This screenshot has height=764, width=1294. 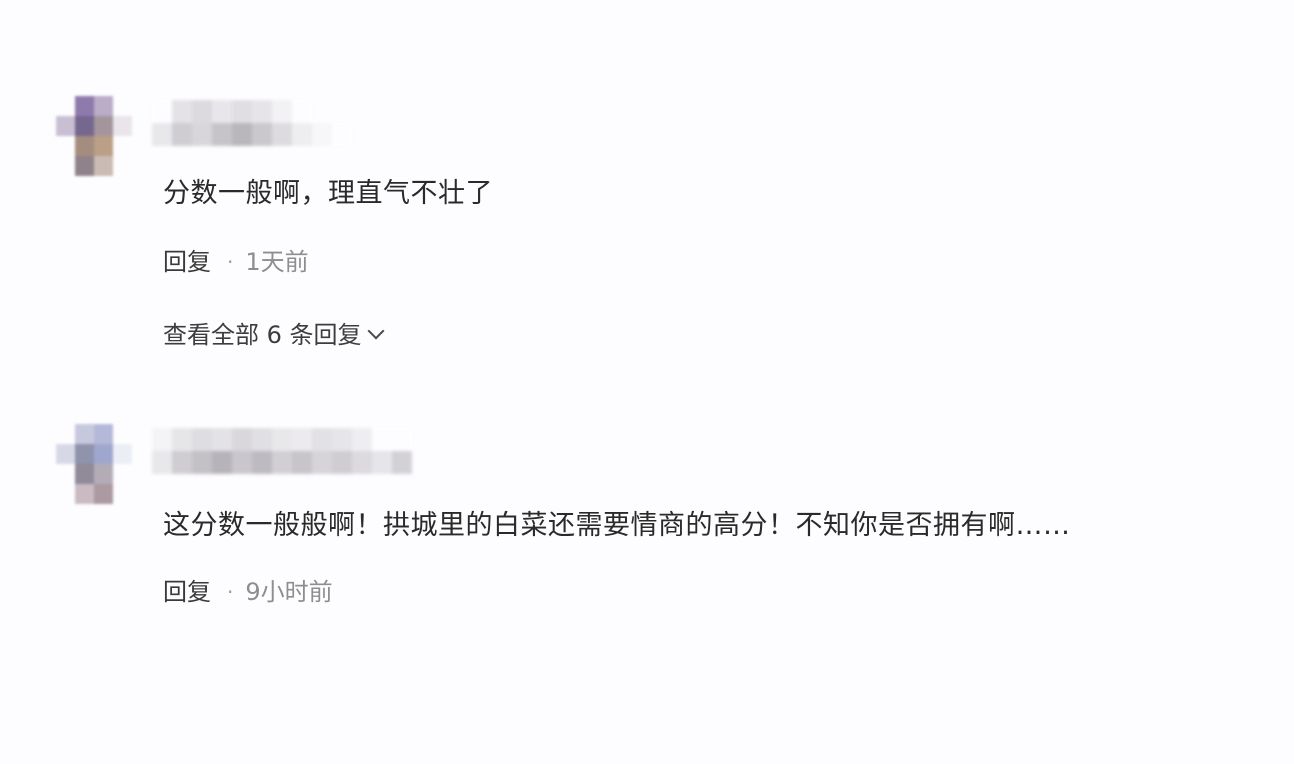 I want to click on comment-timestamp: 1天前, so click(x=277, y=262).